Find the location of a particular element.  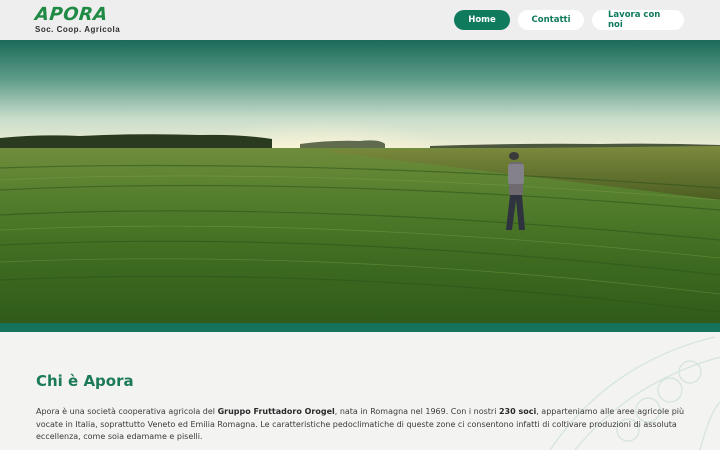

apora-logo: APORA Soc. Coop. Agricola is located at coordinates (77, 19).